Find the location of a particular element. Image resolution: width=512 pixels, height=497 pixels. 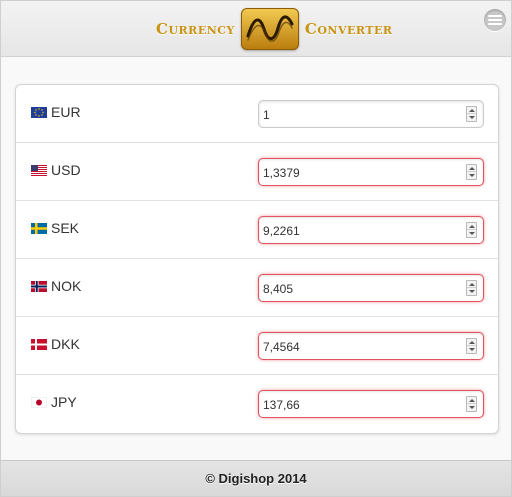

currency-code: DKK is located at coordinates (65, 344).